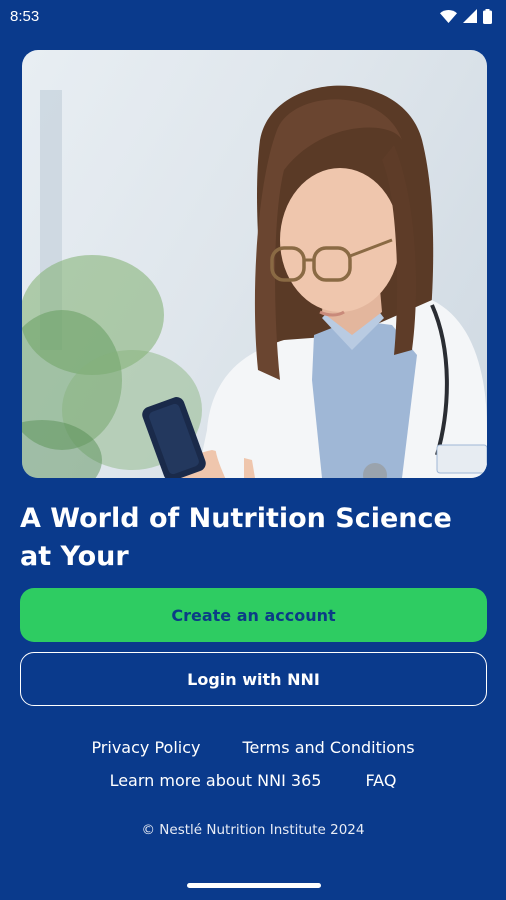  I want to click on privacy-policy-link: Privacy Policy, so click(145, 747).